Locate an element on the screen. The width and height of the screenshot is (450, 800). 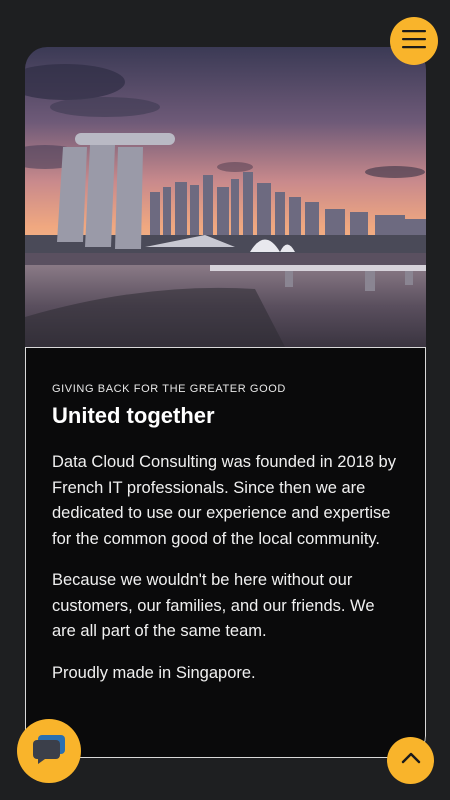
chat-button is located at coordinates (49, 751).